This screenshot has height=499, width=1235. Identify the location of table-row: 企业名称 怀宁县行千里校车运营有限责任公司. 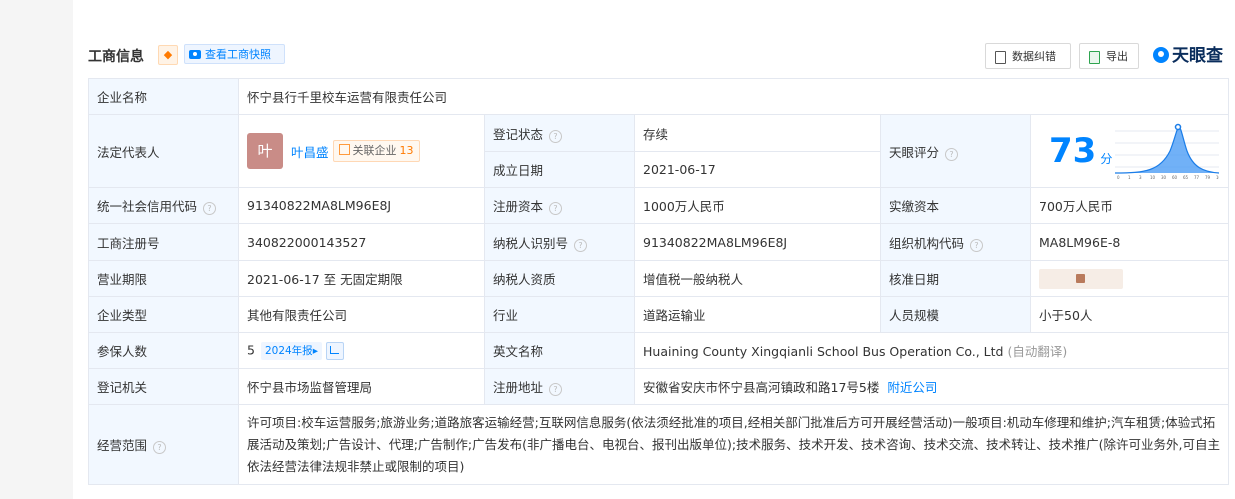
(659, 96).